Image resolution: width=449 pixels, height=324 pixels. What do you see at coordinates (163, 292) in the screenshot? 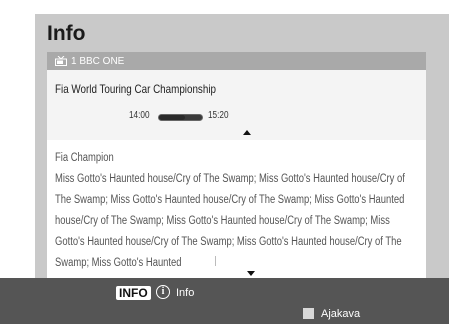
I see `info-icon: i` at bounding box center [163, 292].